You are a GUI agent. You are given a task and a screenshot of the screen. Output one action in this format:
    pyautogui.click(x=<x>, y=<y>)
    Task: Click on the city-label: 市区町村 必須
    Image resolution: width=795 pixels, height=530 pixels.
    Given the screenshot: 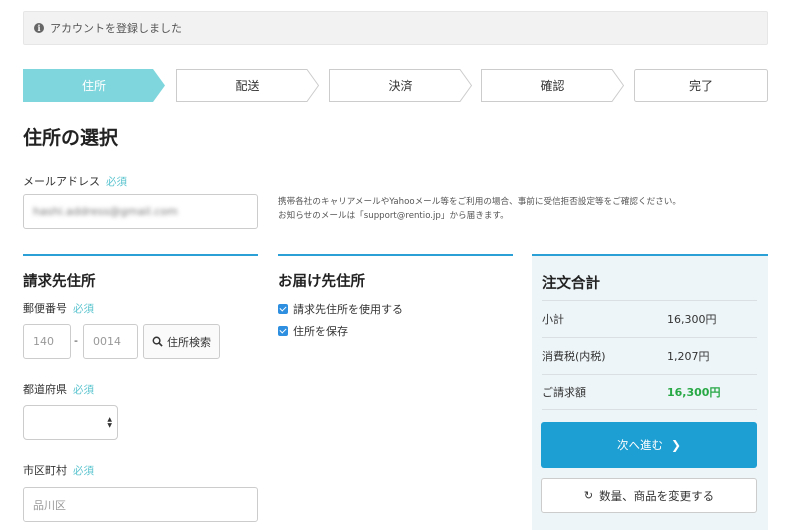 What is the action you would take?
    pyautogui.click(x=58, y=470)
    